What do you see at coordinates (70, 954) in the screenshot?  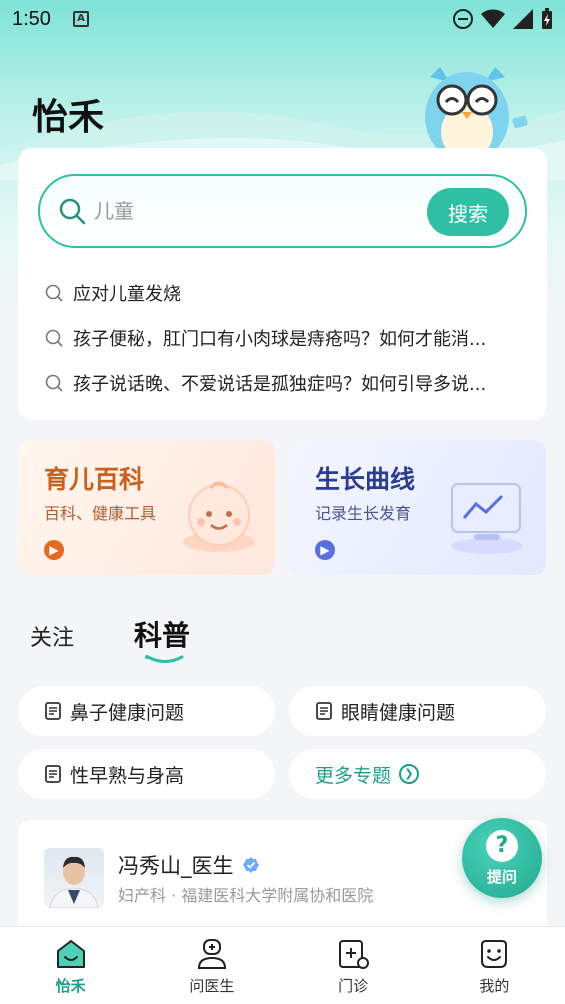 I see `home-icon` at bounding box center [70, 954].